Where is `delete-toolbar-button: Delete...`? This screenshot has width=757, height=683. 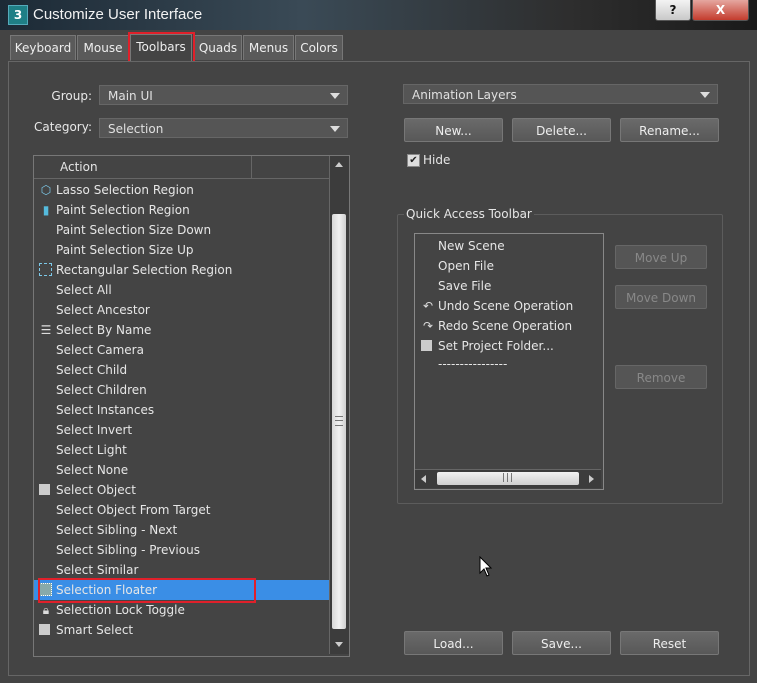
delete-toolbar-button: Delete... is located at coordinates (561, 130).